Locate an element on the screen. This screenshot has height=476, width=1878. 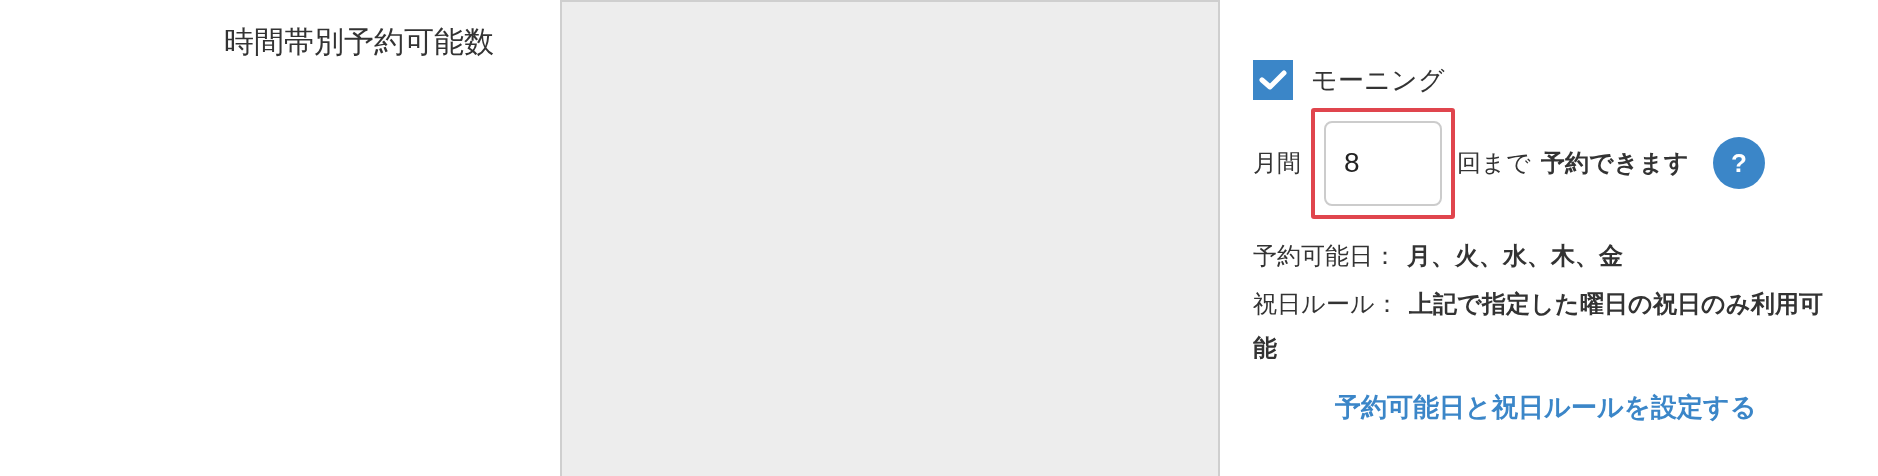
help-button: ? is located at coordinates (1739, 163).